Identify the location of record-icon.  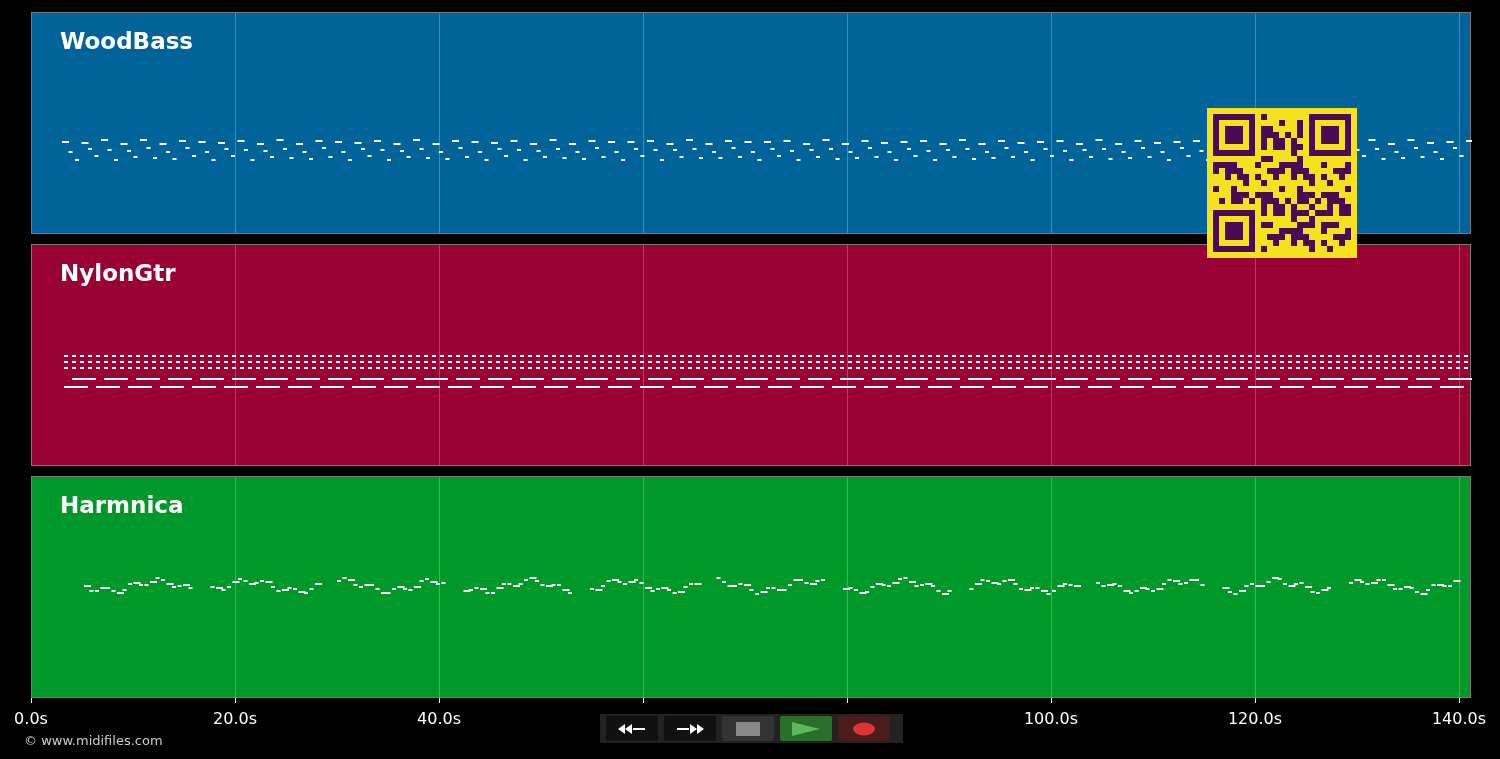
(864, 728).